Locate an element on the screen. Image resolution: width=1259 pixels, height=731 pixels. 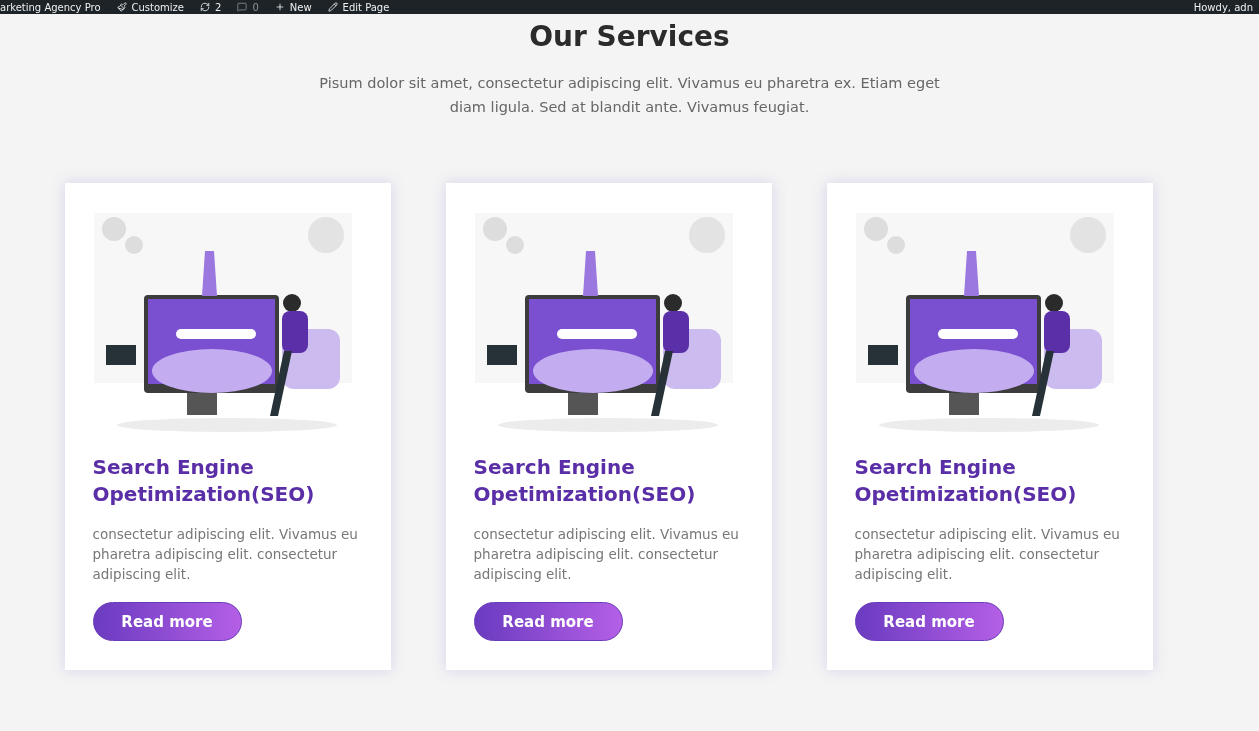
admin-bar-item: arketing Agency Pro is located at coordinates (50, 7).